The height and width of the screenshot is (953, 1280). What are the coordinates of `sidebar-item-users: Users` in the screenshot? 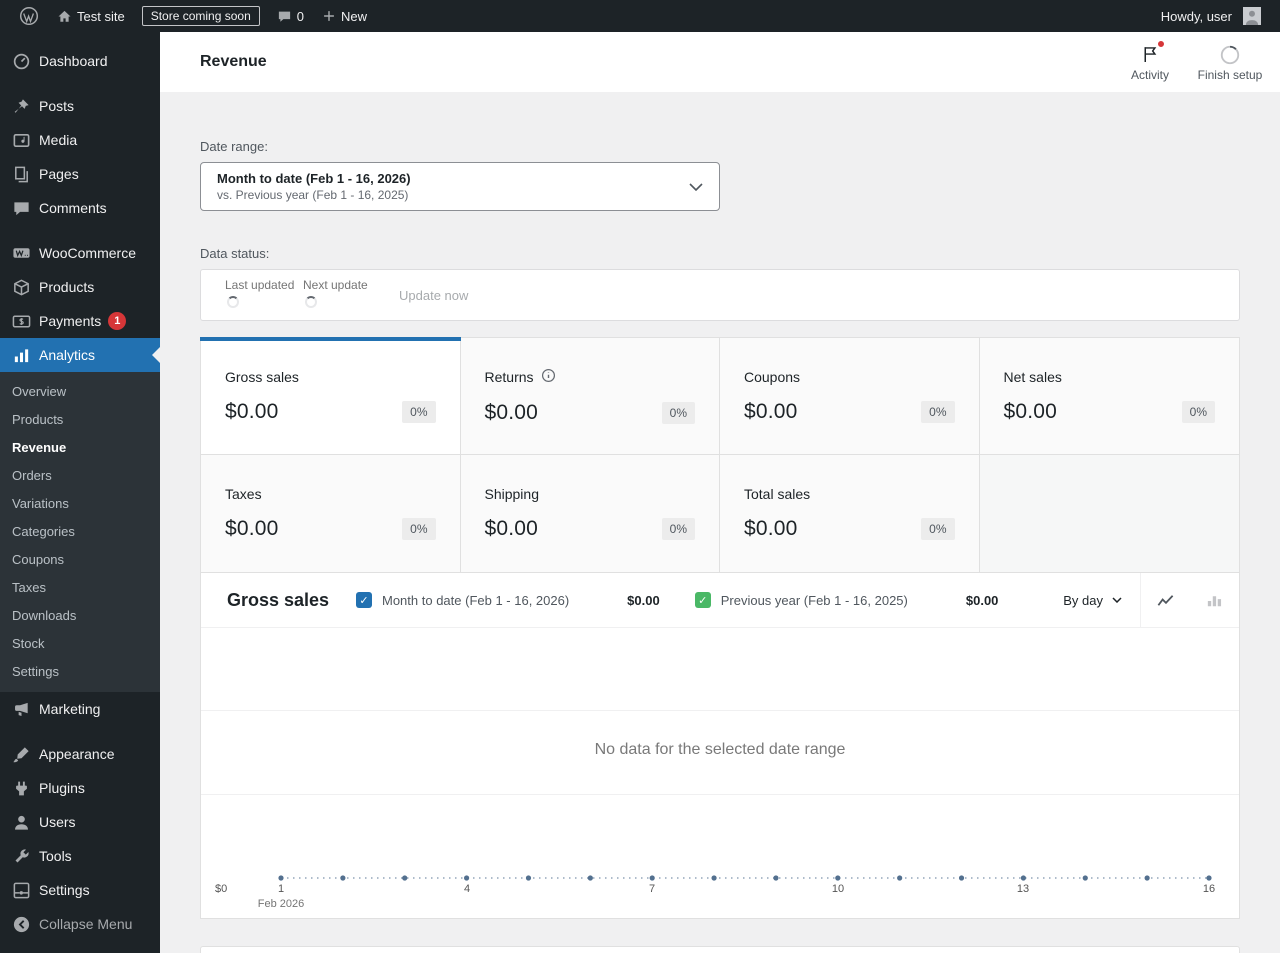 It's located at (80, 822).